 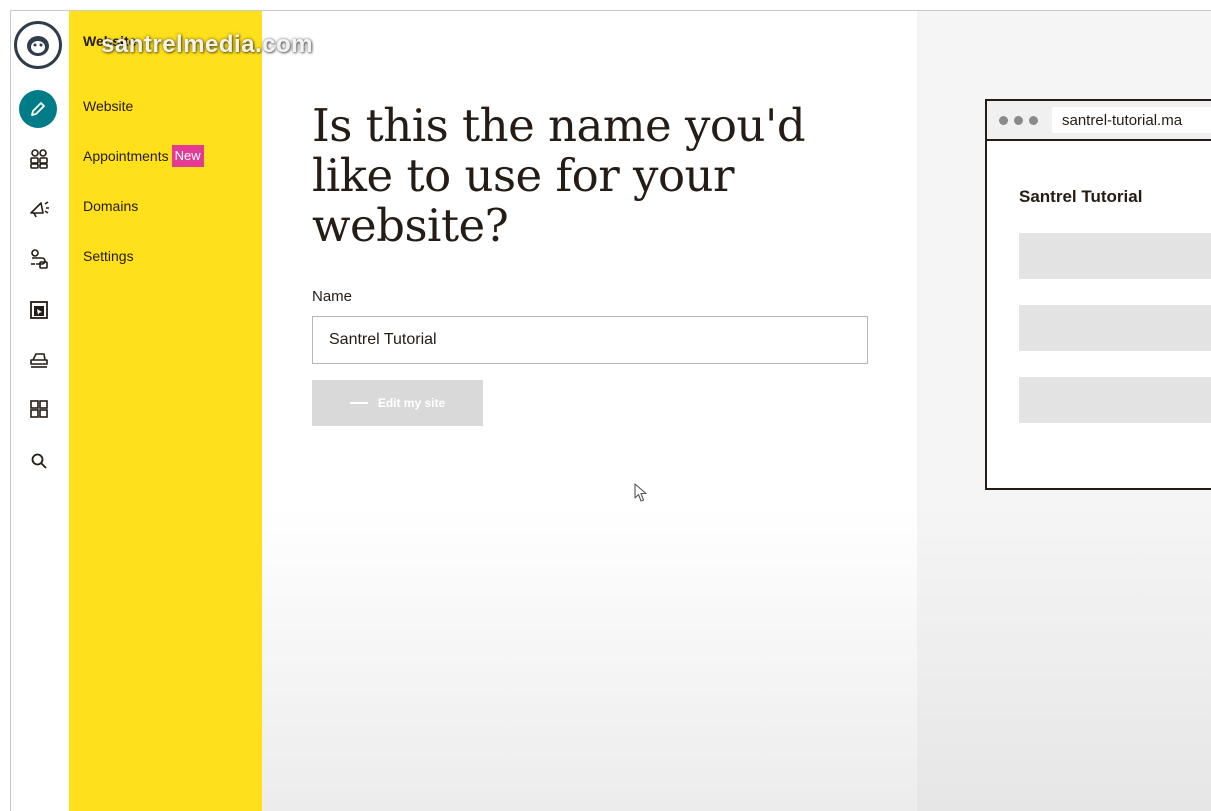 I want to click on pencil-create-icon, so click(x=38, y=109).